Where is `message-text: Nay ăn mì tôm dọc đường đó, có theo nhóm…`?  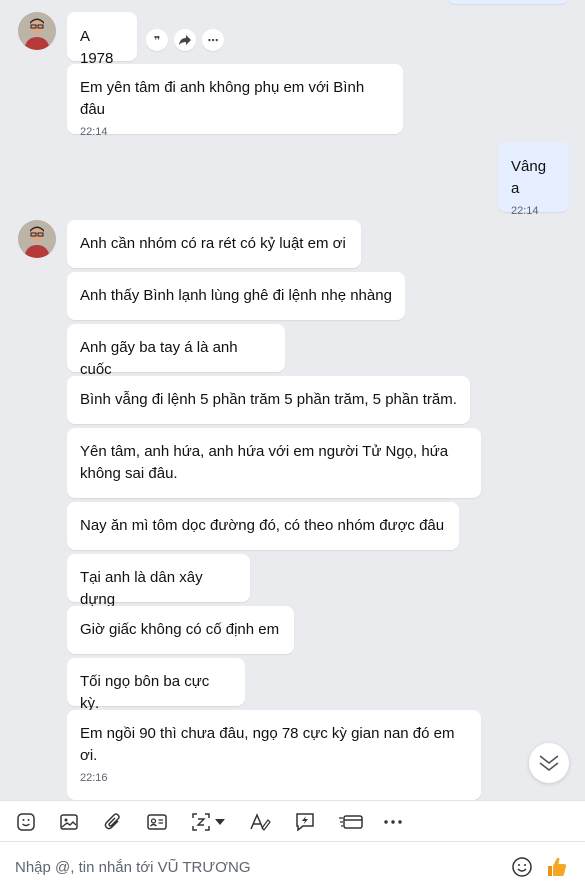 message-text: Nay ăn mì tôm dọc đường đó, có theo nhóm… is located at coordinates (262, 525).